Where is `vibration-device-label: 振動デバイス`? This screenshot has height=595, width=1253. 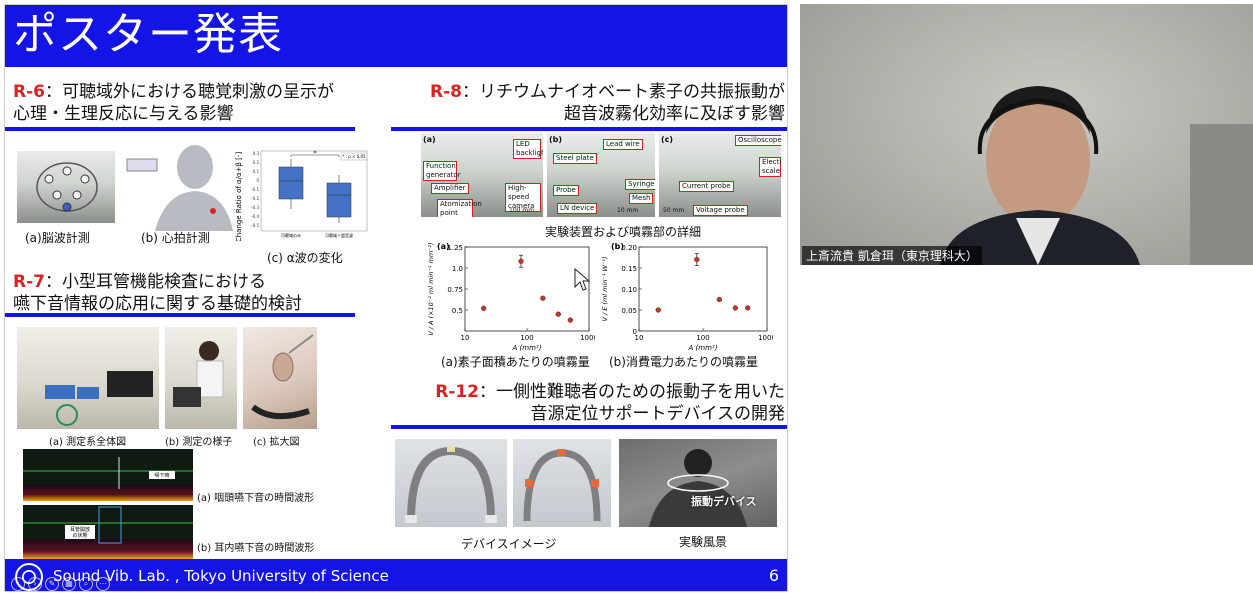
vibration-device-label: 振動デバイス is located at coordinates (724, 501).